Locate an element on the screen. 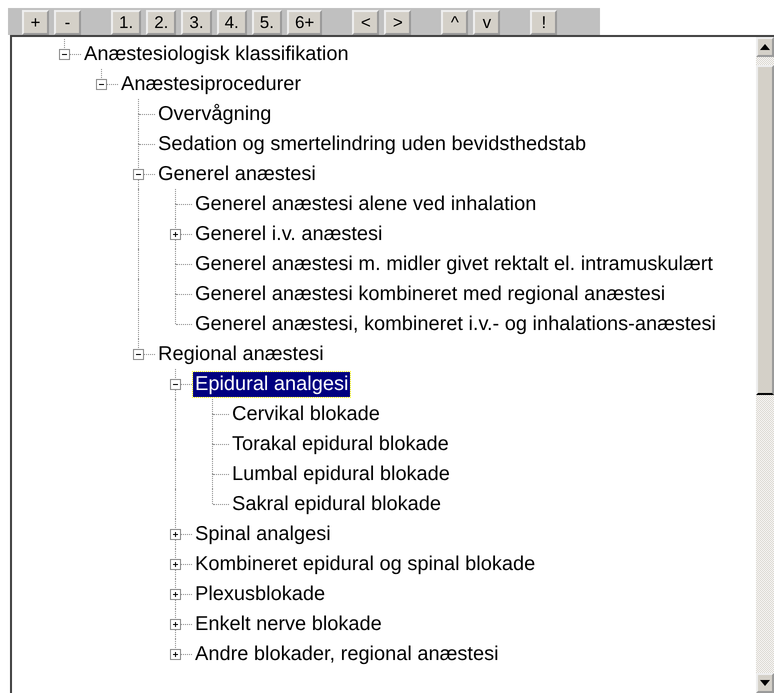 This screenshot has height=693, width=774. down-arrow-icon is located at coordinates (765, 683).